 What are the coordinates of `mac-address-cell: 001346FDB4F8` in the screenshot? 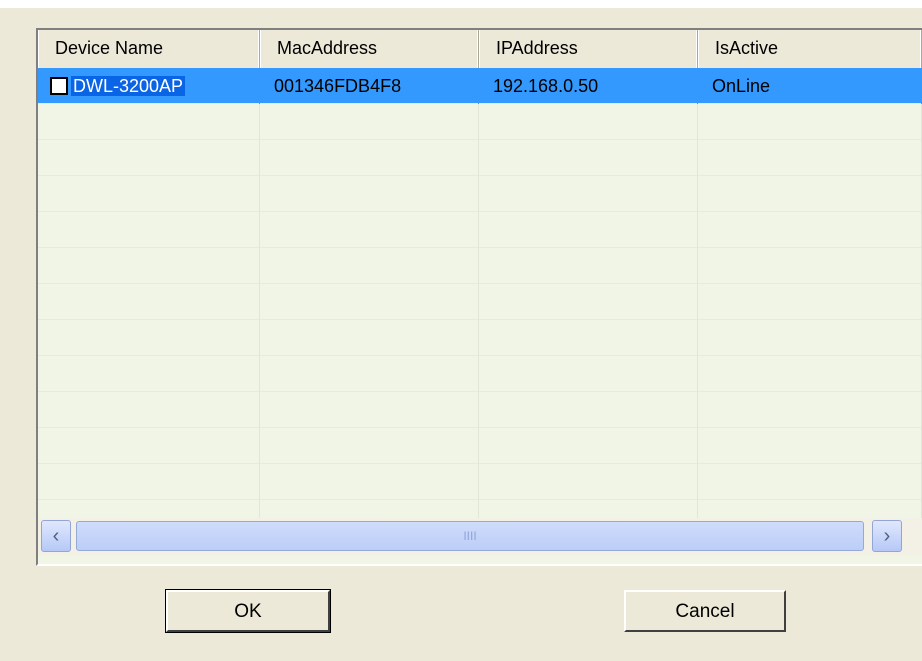 It's located at (369, 86).